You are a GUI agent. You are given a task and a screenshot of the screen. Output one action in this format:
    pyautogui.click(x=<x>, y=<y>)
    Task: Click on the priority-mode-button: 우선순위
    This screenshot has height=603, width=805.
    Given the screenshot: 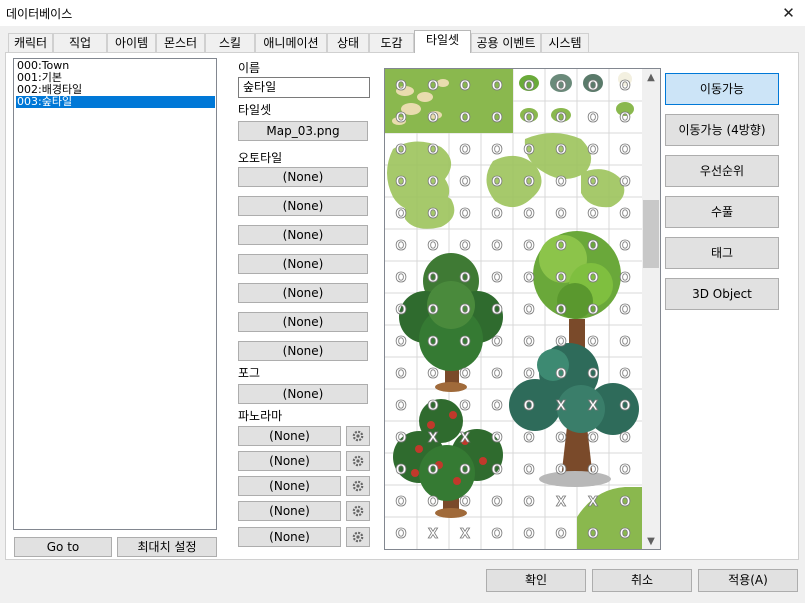 What is the action you would take?
    pyautogui.click(x=722, y=171)
    